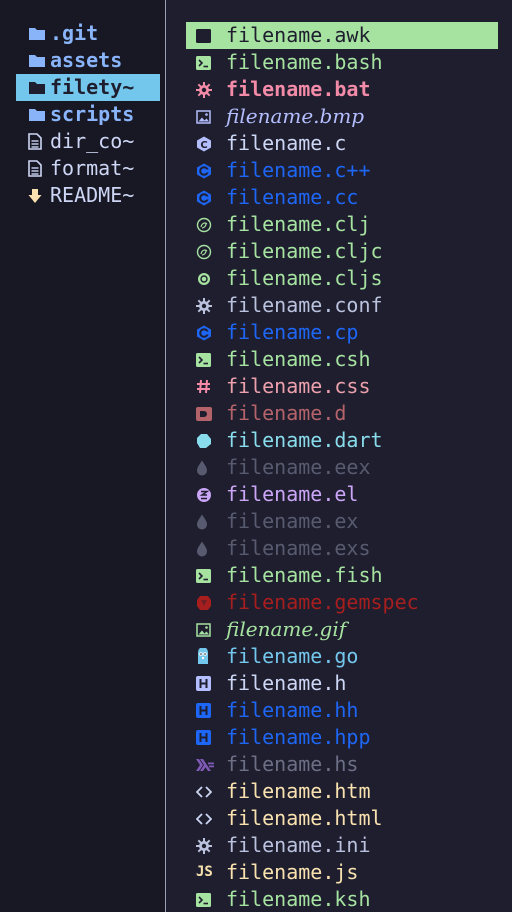 Image resolution: width=512 pixels, height=912 pixels. Describe the element at coordinates (342, 548) in the screenshot. I see `file-entry: filename.exs` at that location.